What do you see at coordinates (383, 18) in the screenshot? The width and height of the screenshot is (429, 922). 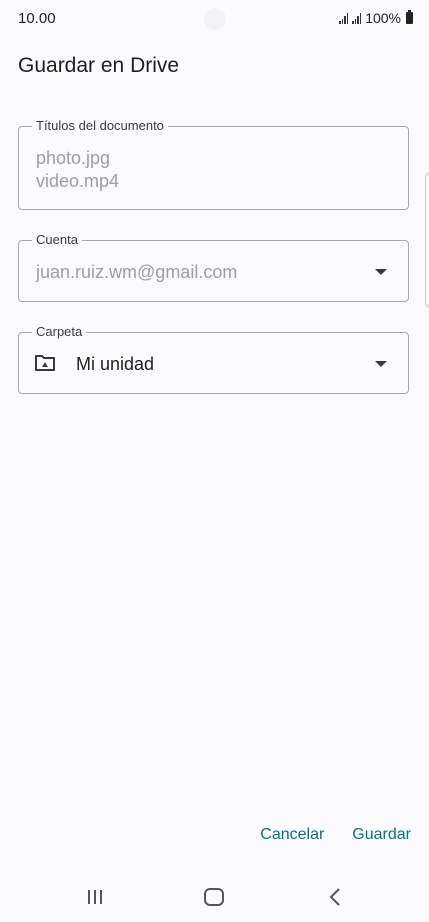 I see `battery-percentage: 100%` at bounding box center [383, 18].